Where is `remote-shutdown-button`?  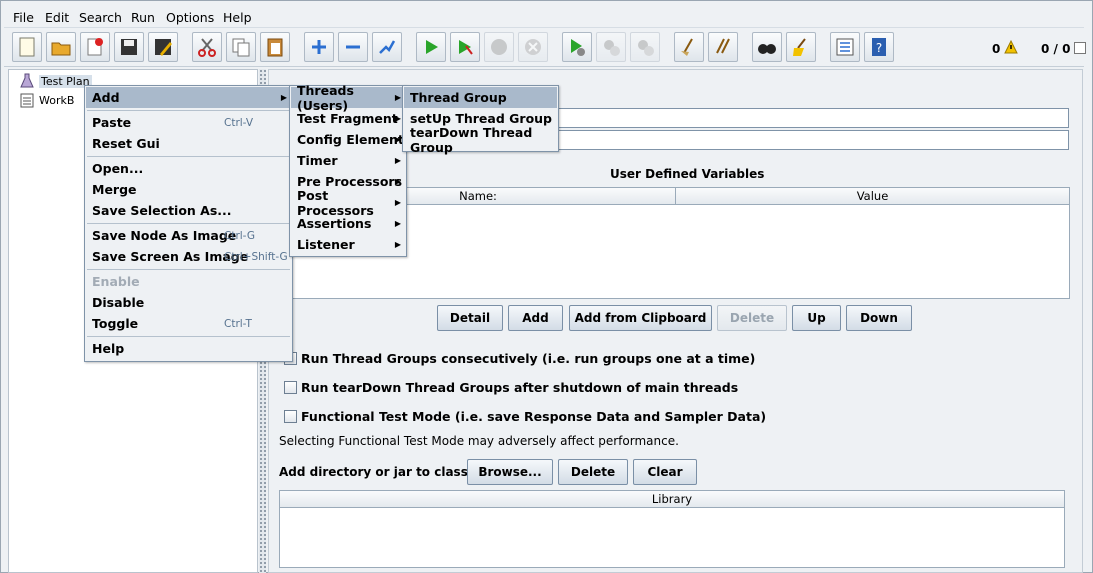
remote-shutdown-button is located at coordinates (645, 47).